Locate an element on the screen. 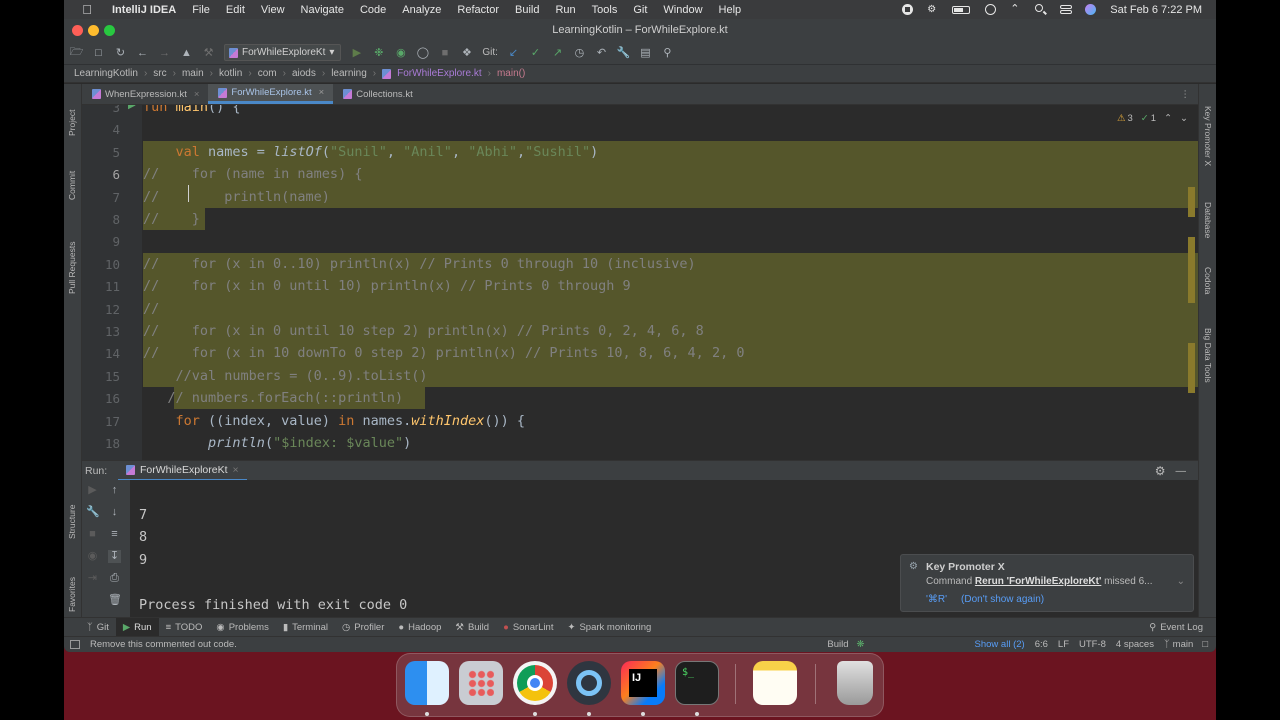 This screenshot has width=1280, height=720. chevron-down-icon: ⌄ is located at coordinates (1181, 581).